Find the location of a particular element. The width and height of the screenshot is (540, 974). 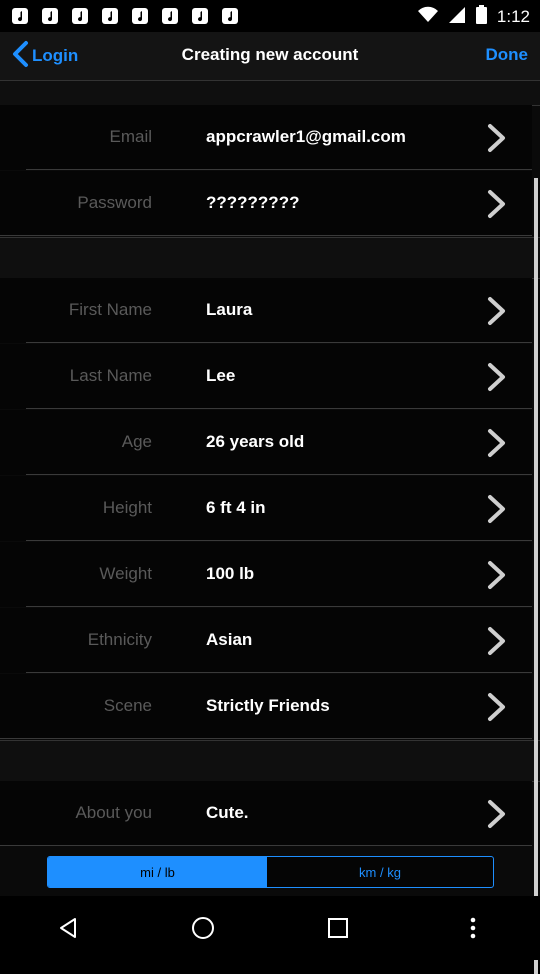

row-label: First Name is located at coordinates (110, 309).